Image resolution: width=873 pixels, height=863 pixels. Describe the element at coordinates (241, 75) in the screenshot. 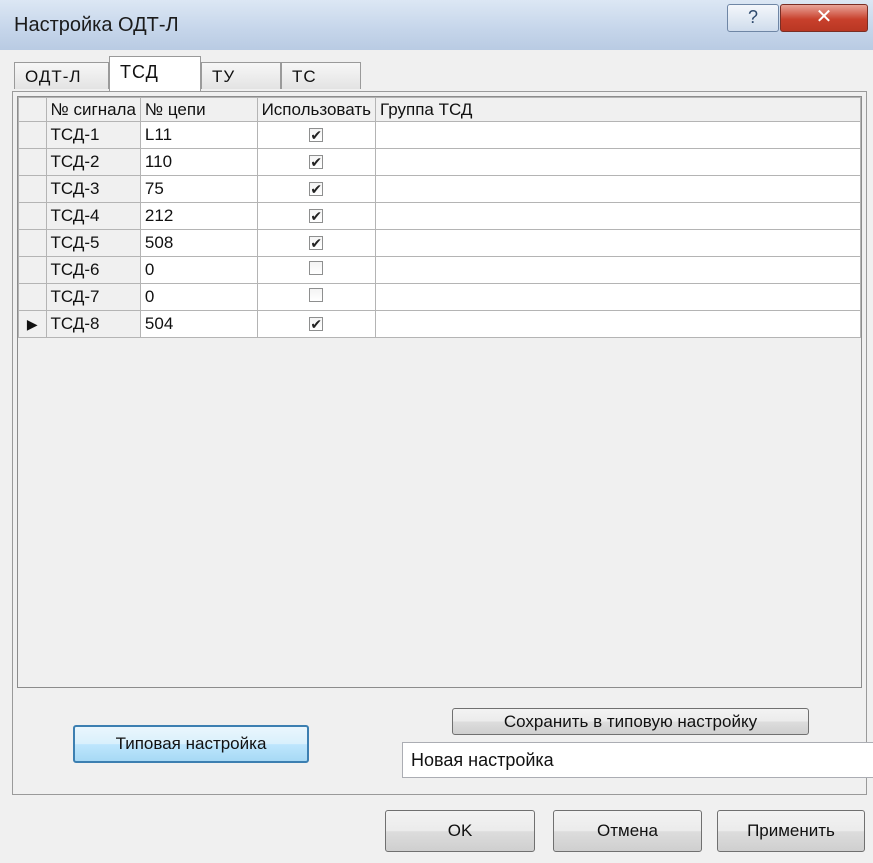

I see `tab-tu: ТУ` at that location.